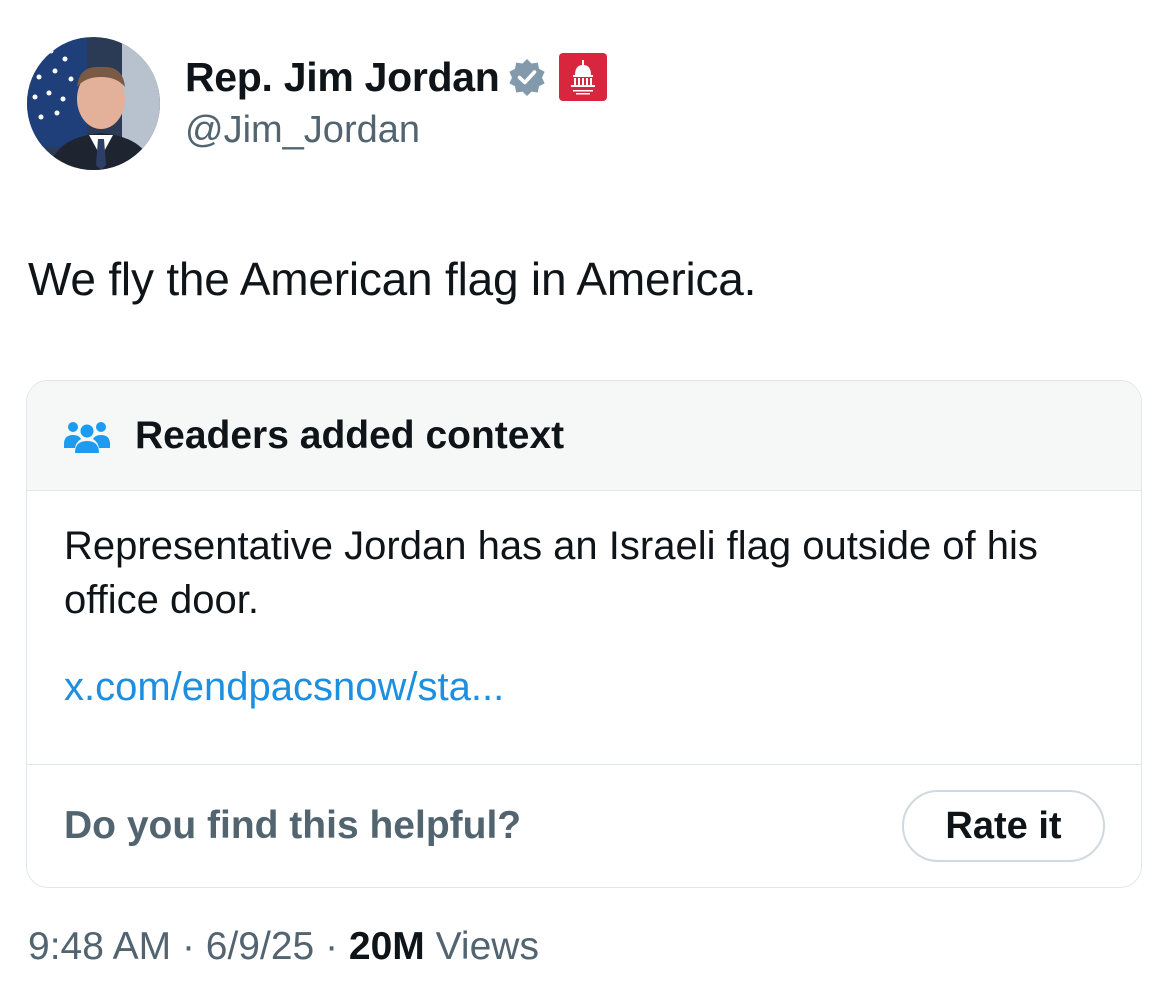 The height and width of the screenshot is (996, 1170). I want to click on tweet-text: We fly the American flag in America., so click(392, 279).